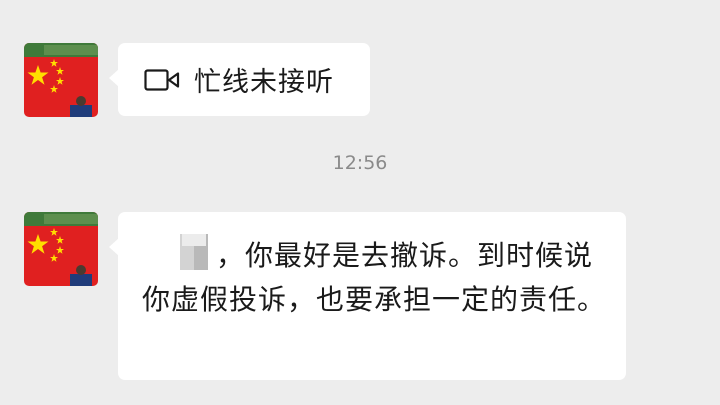 The image size is (720, 405). What do you see at coordinates (264, 82) in the screenshot?
I see `call-status-text: 忙线未接听` at bounding box center [264, 82].